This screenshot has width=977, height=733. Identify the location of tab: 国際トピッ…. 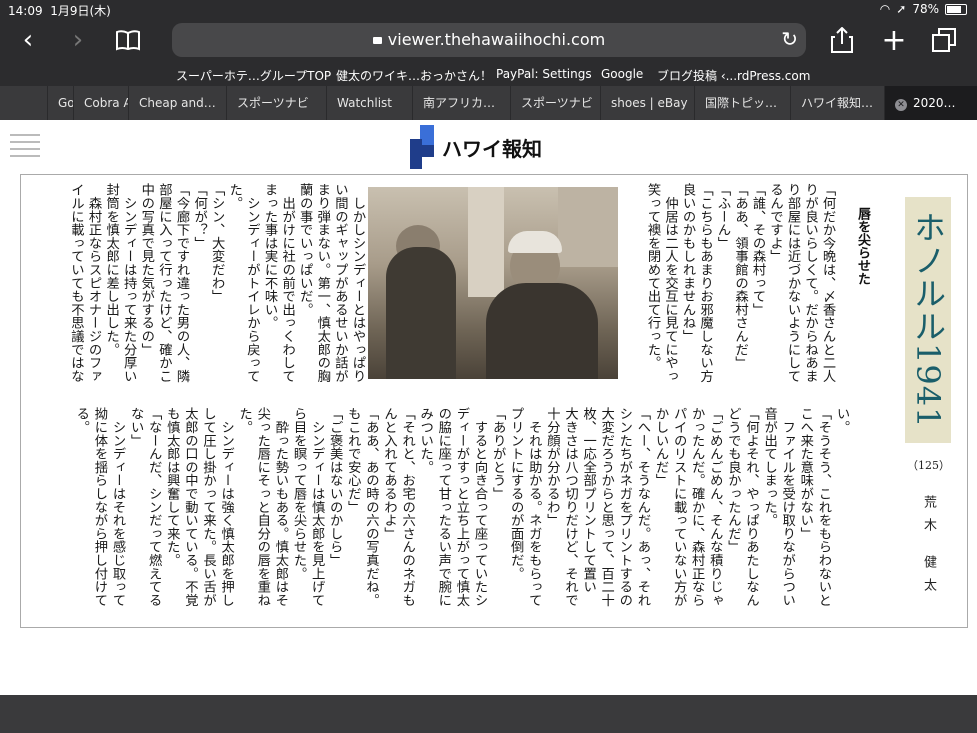
(742, 103).